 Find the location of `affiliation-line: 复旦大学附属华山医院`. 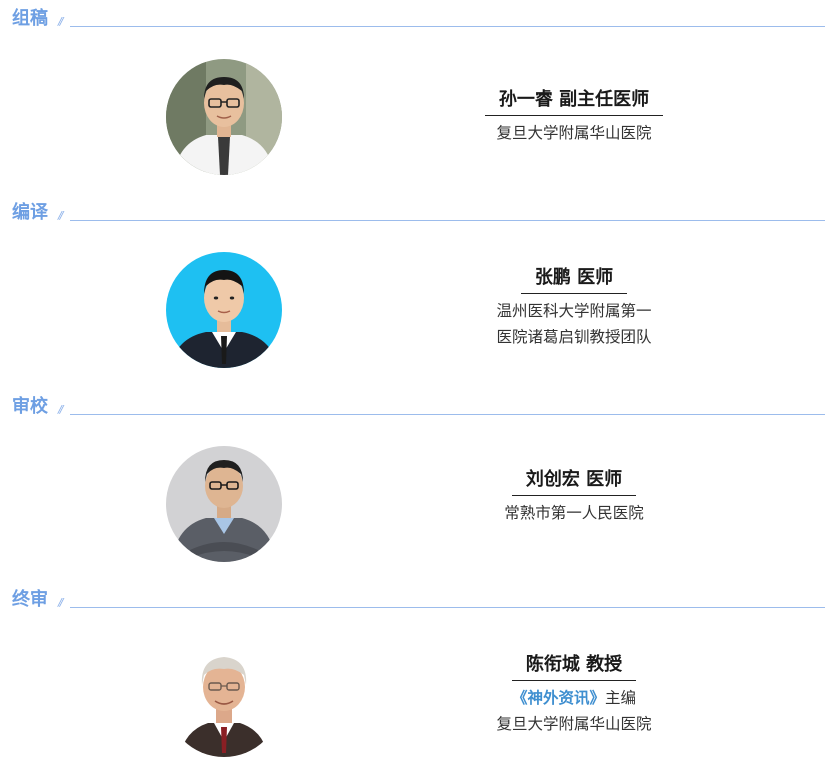

affiliation-line: 复旦大学附属华山医院 is located at coordinates (574, 724).